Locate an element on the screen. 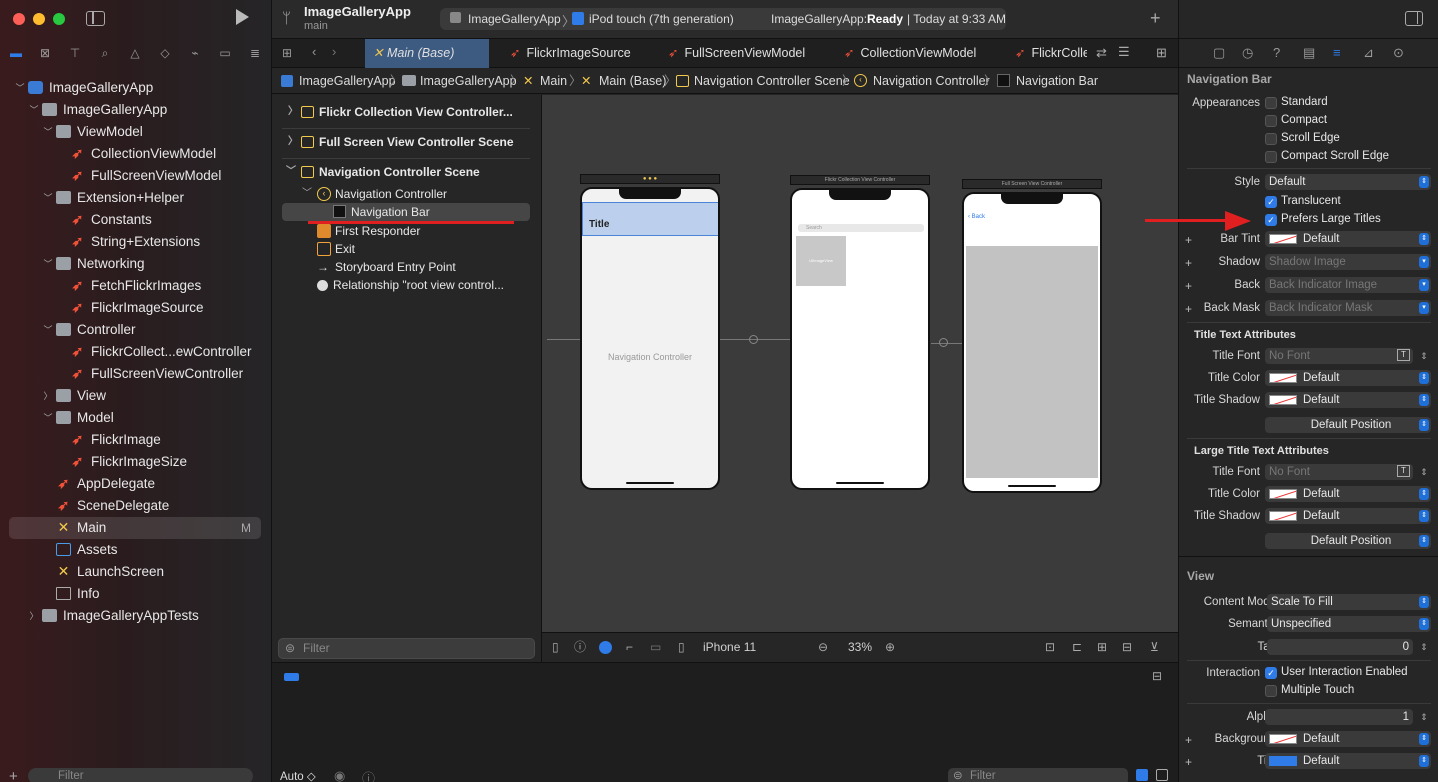 The image size is (1438, 782). multiple-touch-checkbox is located at coordinates (1271, 691).